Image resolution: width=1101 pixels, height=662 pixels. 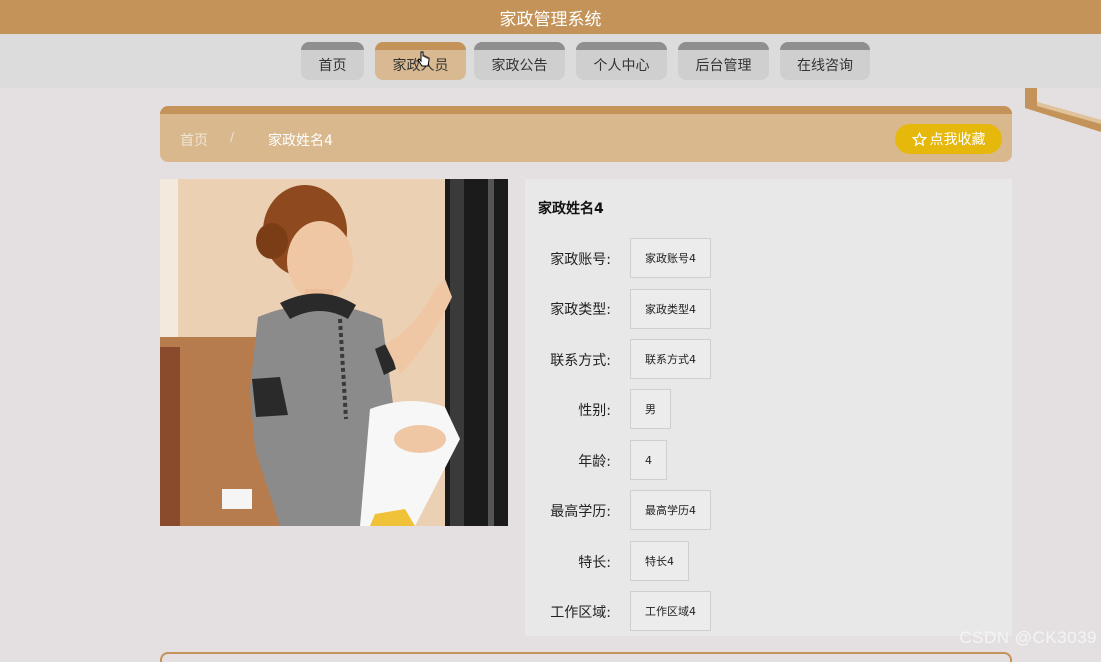 I want to click on watermark: CSDN @CK3039, so click(x=1028, y=637).